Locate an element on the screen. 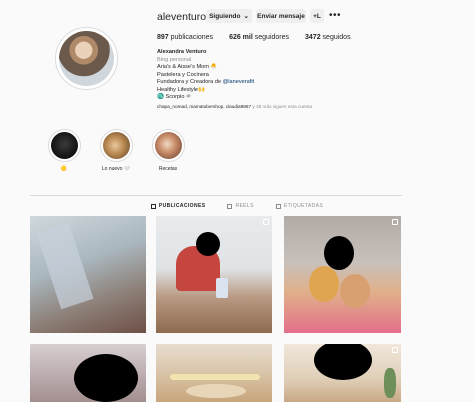 The width and height of the screenshot is (474, 402). following-button: Siguiendo ⌄ is located at coordinates (229, 16).